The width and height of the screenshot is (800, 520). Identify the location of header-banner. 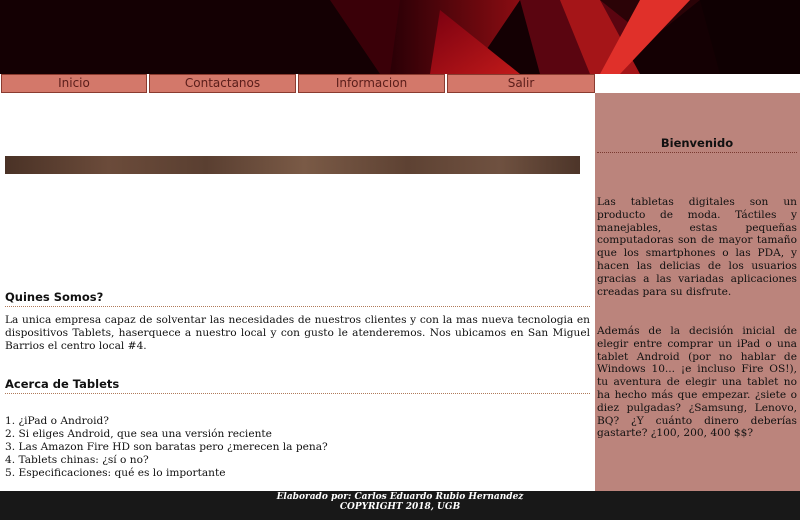
(400, 37).